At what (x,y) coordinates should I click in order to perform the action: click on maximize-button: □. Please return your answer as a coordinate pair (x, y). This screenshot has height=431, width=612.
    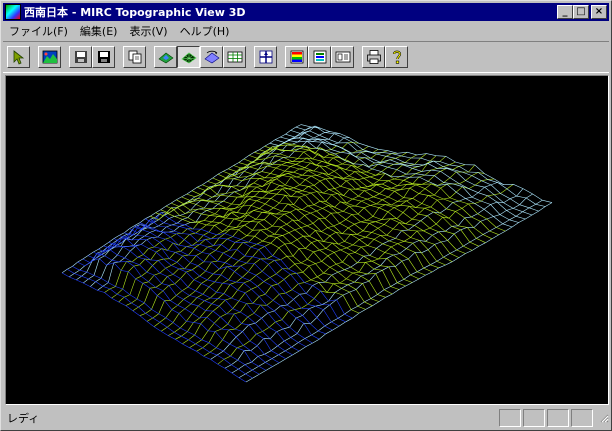
    Looking at the image, I should click on (581, 12).